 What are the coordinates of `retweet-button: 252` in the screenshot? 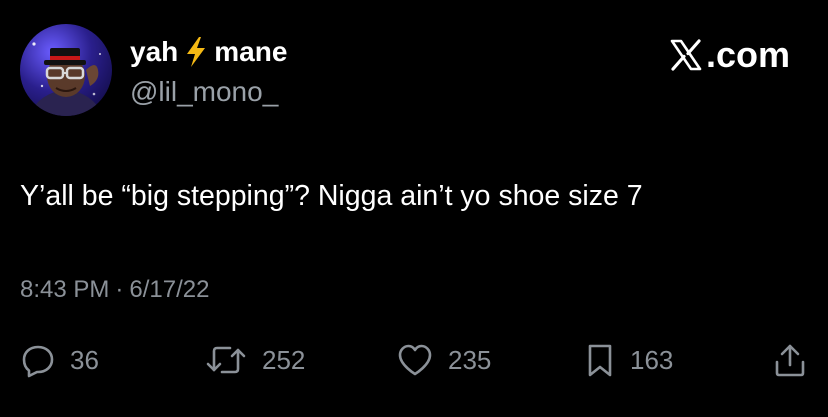 It's located at (254, 360).